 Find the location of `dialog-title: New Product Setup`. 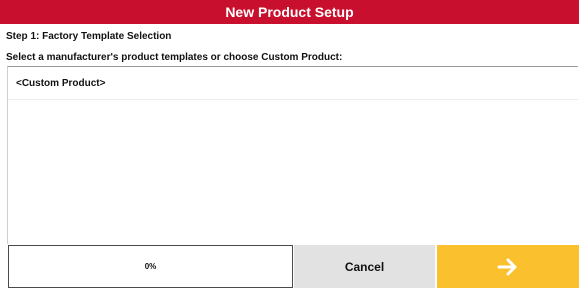

dialog-title: New Product Setup is located at coordinates (289, 12).